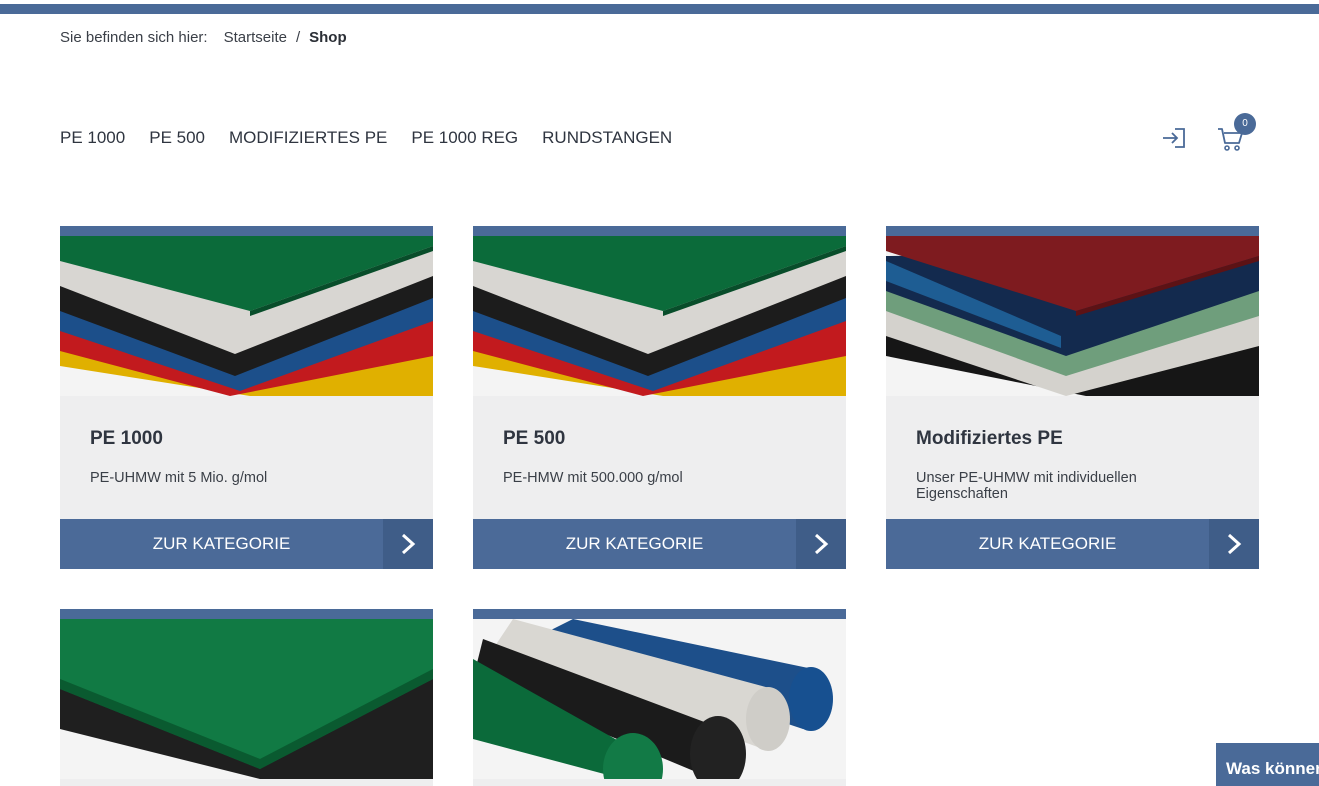  What do you see at coordinates (1267, 764) in the screenshot?
I see `chat-widget-tab: Was können` at bounding box center [1267, 764].